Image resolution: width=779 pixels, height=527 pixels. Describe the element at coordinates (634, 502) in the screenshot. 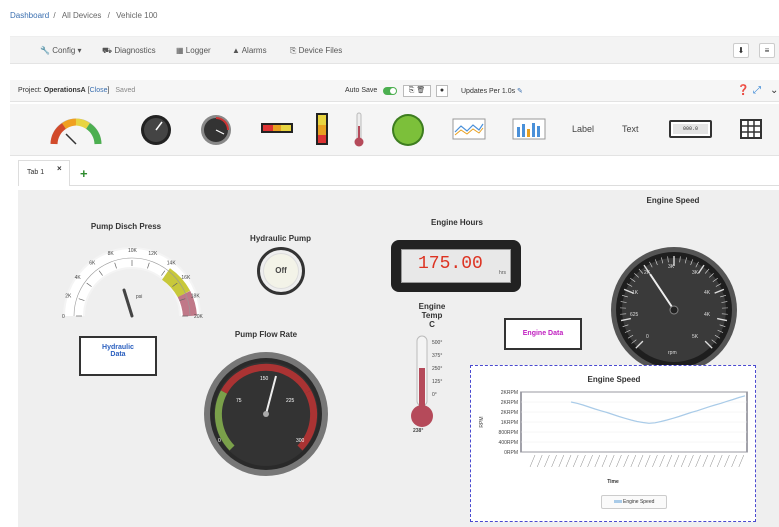

I see `chart-legend: Engine Speed` at that location.